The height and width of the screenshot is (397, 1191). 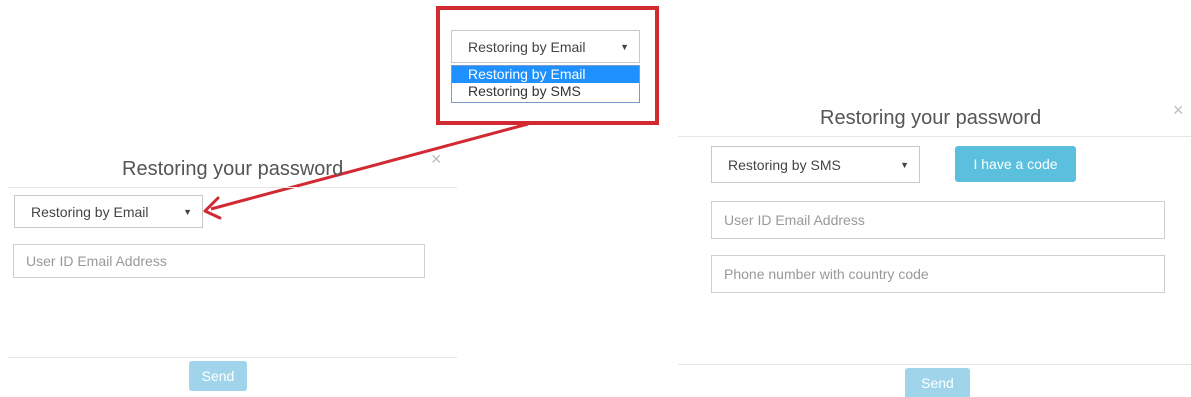 I want to click on right-email-placeholder: User ID Email Address, so click(x=794, y=220).